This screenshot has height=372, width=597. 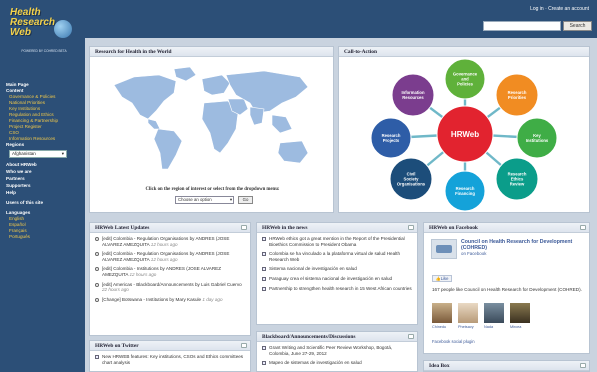 What do you see at coordinates (44, 164) in the screenshot?
I see `nav-about-hrweb: About HRWeb` at bounding box center [44, 164].